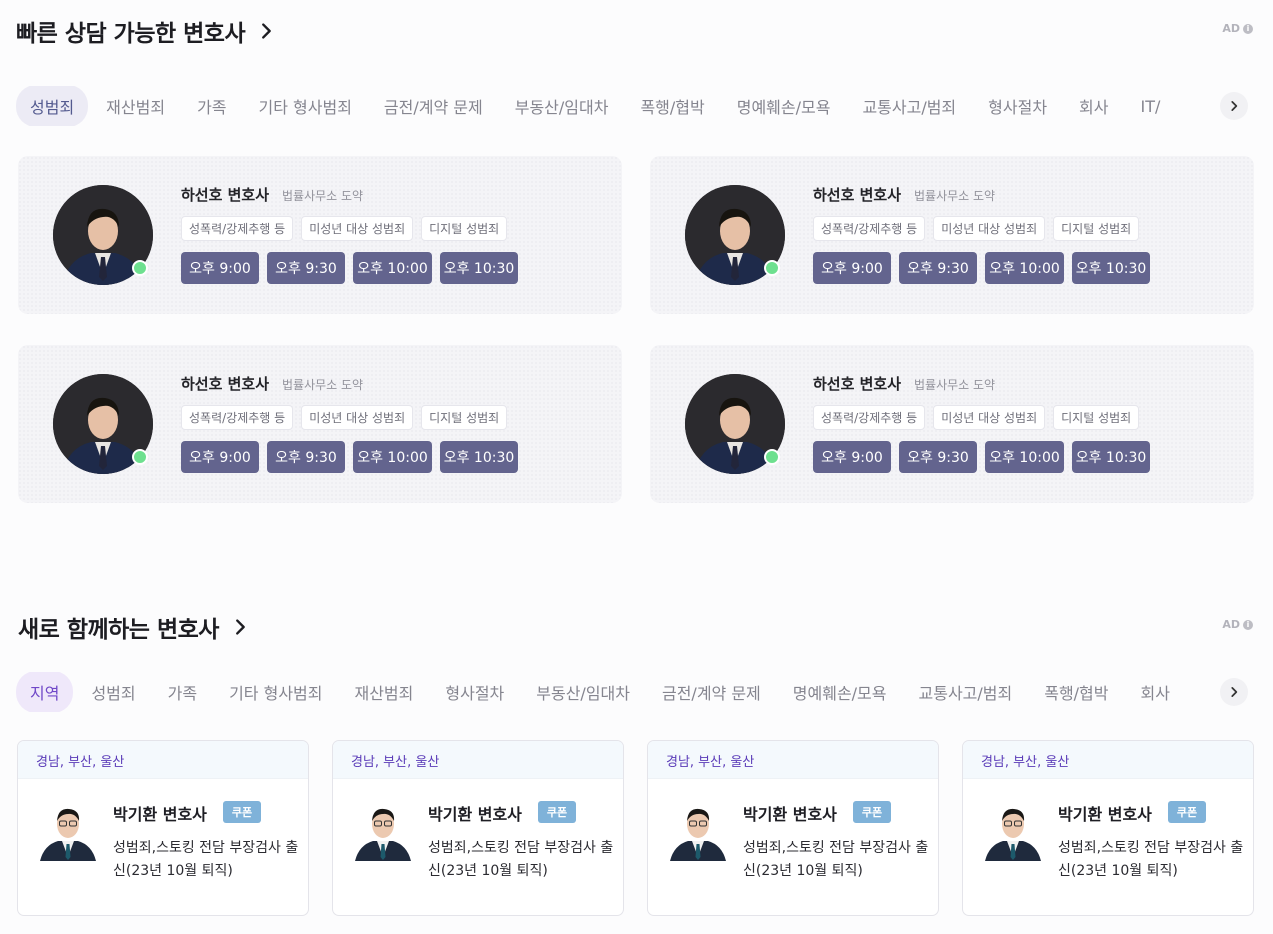  Describe the element at coordinates (118, 630) in the screenshot. I see `section-title: 새로 함께하는 변호사` at that location.